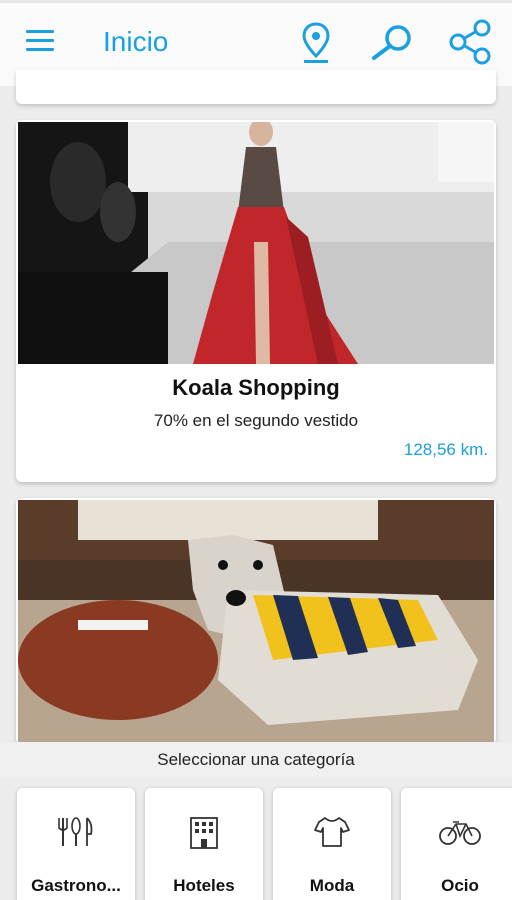  Describe the element at coordinates (256, 420) in the screenshot. I see `offer-subtitle: 70% en el segundo vestido` at that location.